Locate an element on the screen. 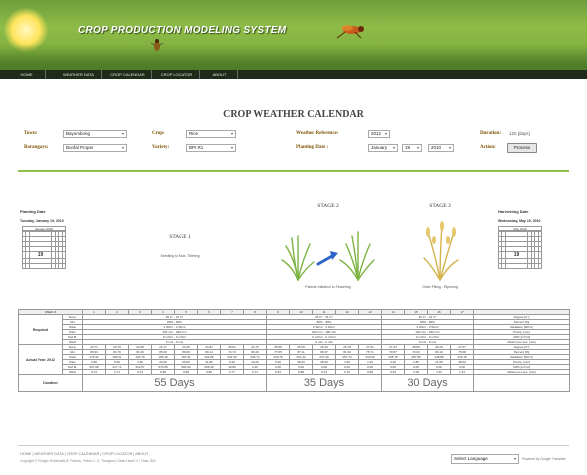 The width and height of the screenshot is (587, 475). page-title: CROP WEATHER CALENDAR is located at coordinates (293, 114).